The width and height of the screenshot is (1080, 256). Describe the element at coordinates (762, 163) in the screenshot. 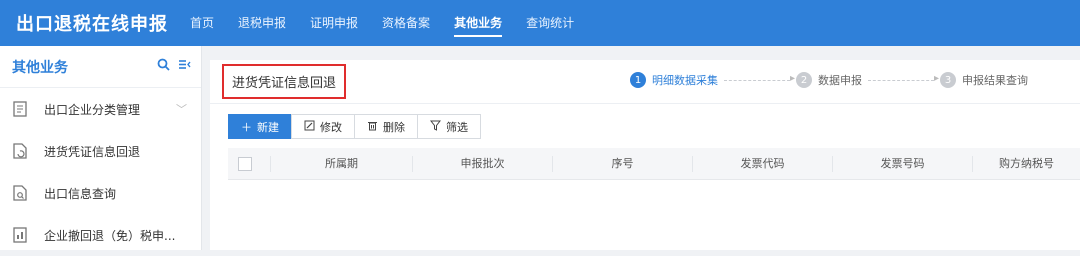

I see `column-header-invoice-code: 发票代码` at that location.